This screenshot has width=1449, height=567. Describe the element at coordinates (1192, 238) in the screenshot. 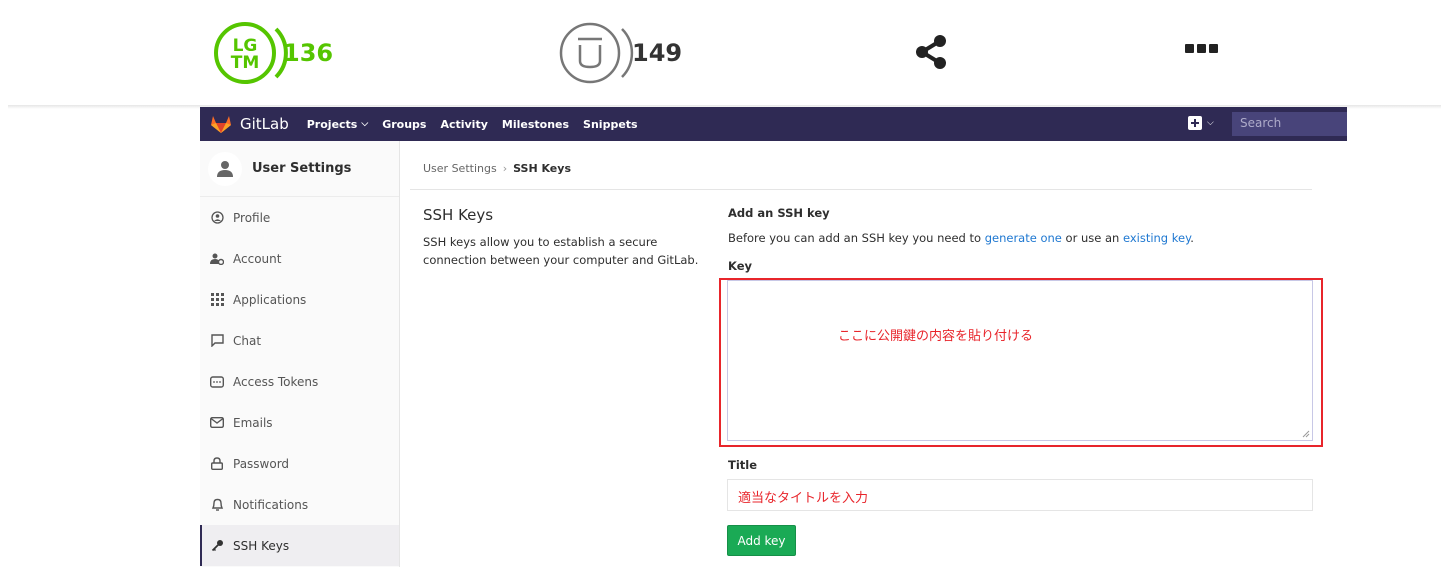

I see `intro-text: .` at that location.